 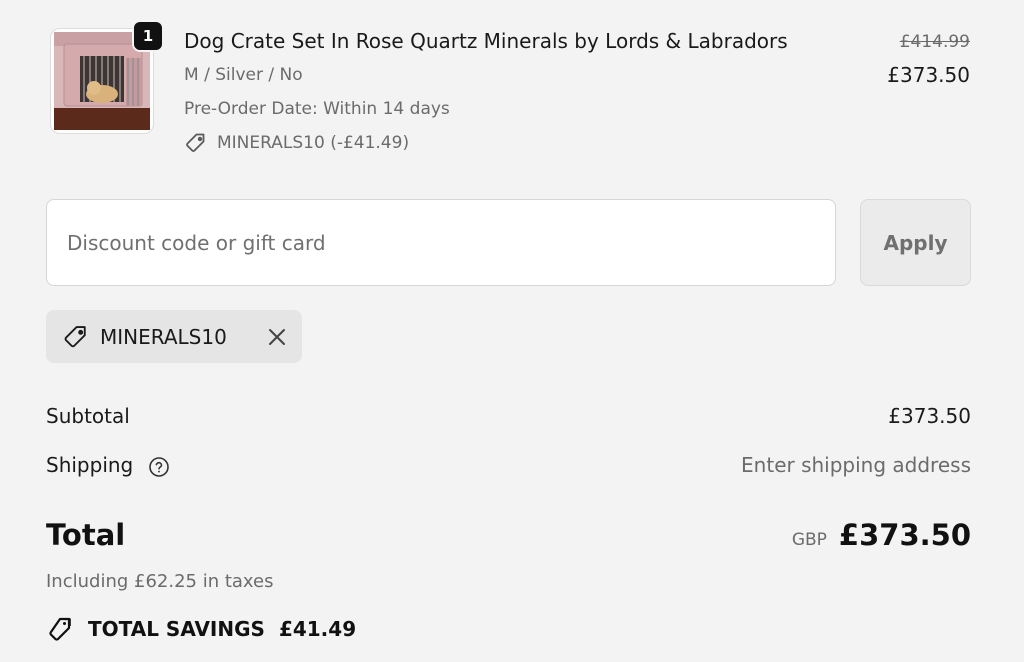 I want to click on product-thumbnail-wrapper: 1, so click(x=107, y=77).